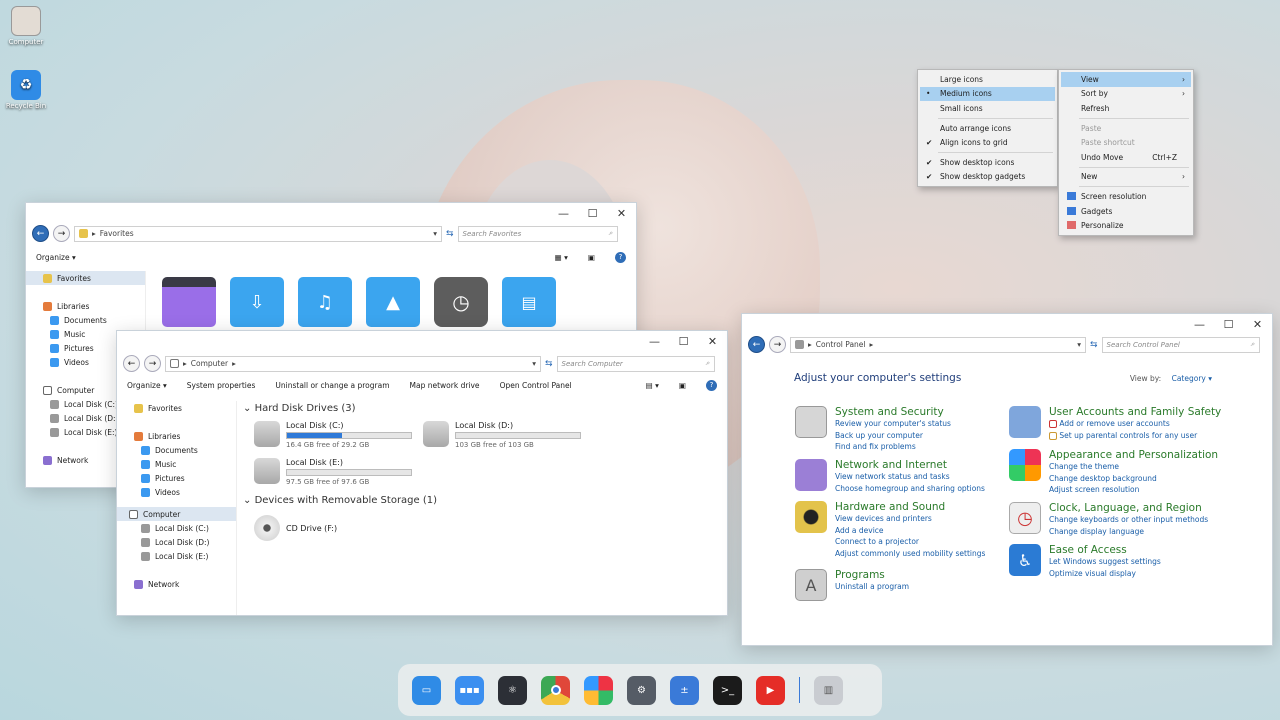 The image size is (1280, 720). Describe the element at coordinates (684, 690) in the screenshot. I see `calculator-icon: ±` at that location.